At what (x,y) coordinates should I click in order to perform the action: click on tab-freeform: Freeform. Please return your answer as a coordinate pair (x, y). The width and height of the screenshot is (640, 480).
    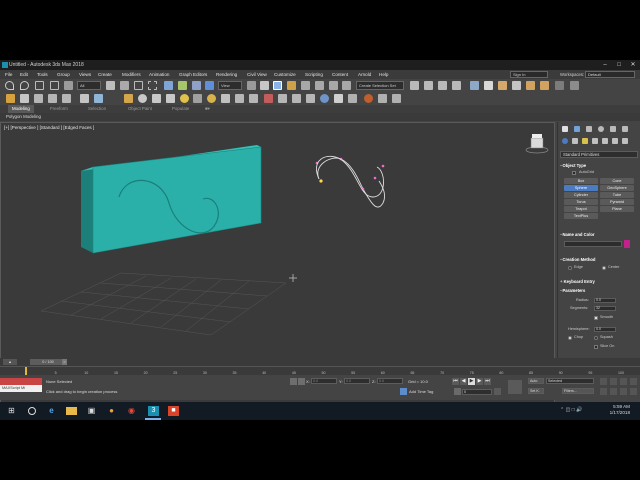
    Looking at the image, I should click on (59, 109).